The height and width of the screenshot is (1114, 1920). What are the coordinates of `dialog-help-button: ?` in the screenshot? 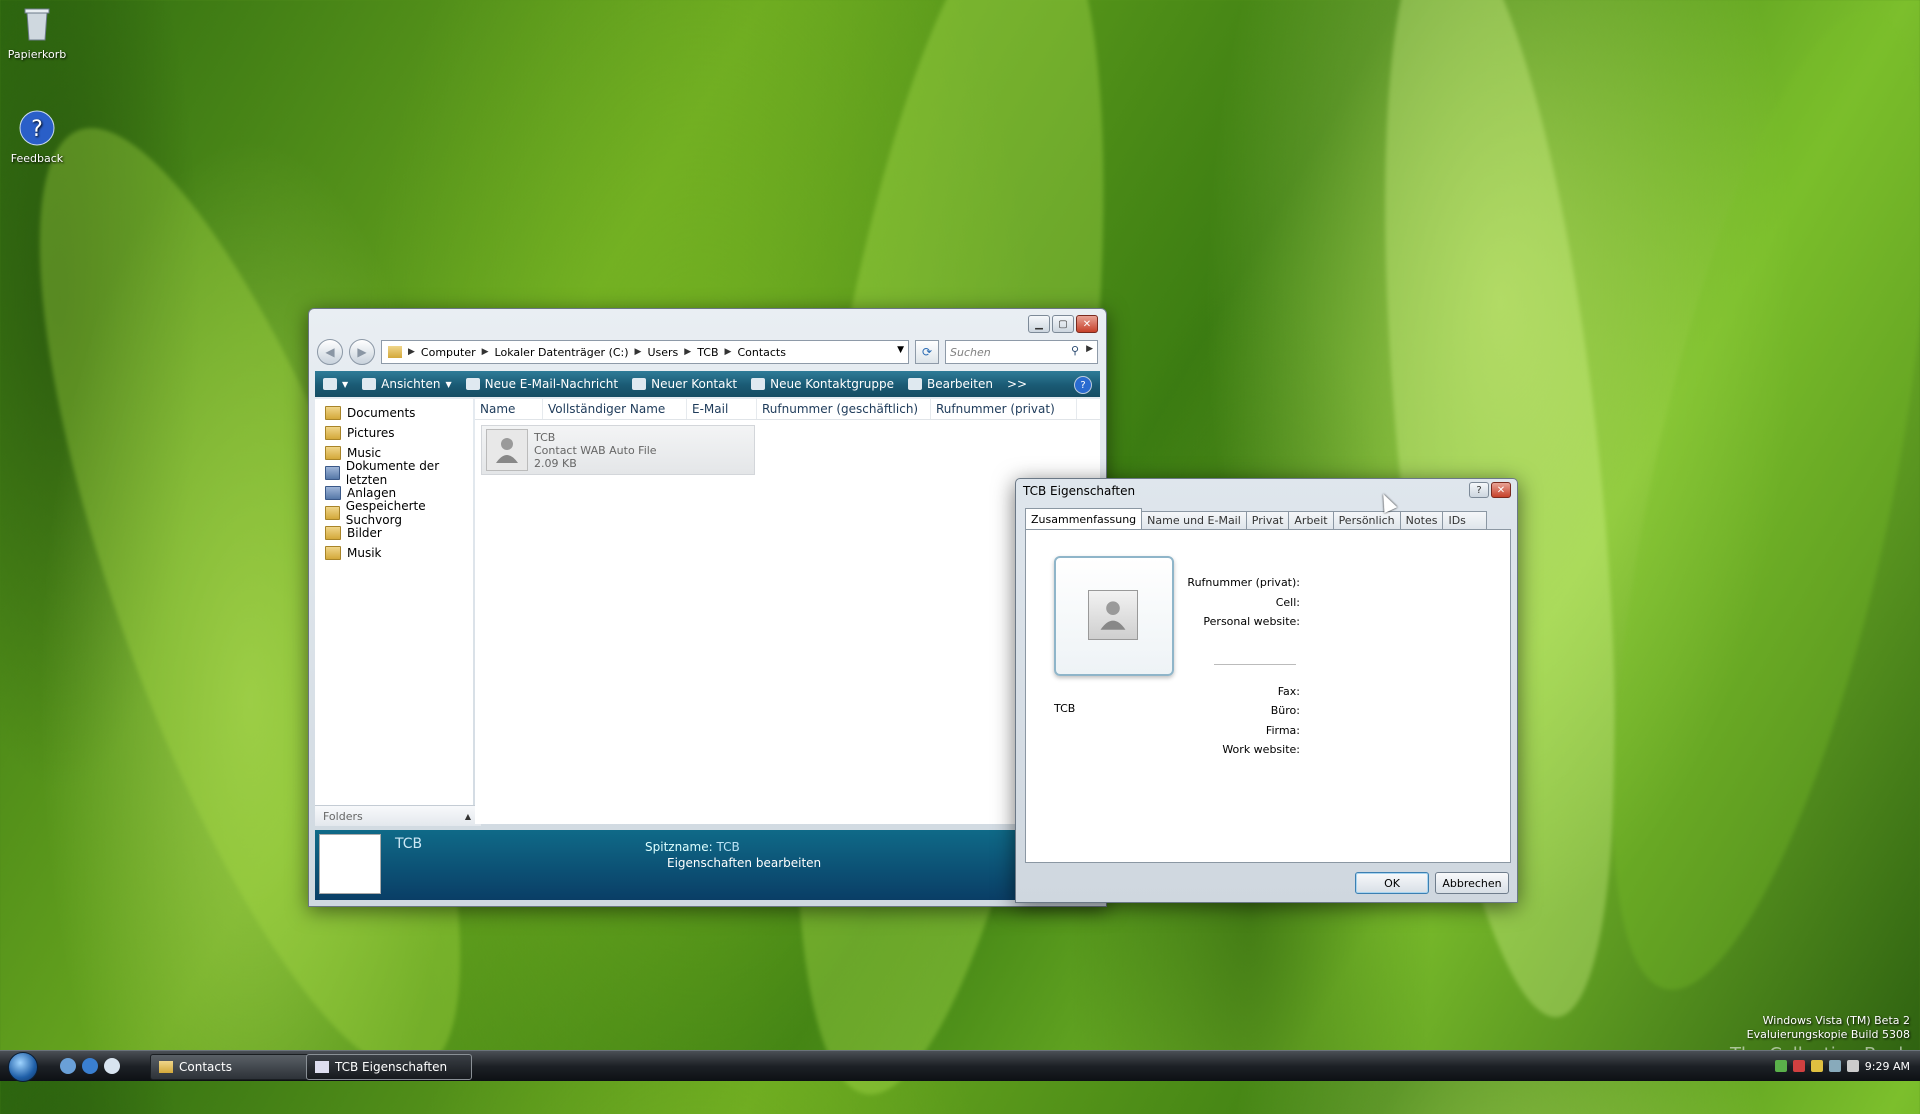 It's located at (1479, 490).